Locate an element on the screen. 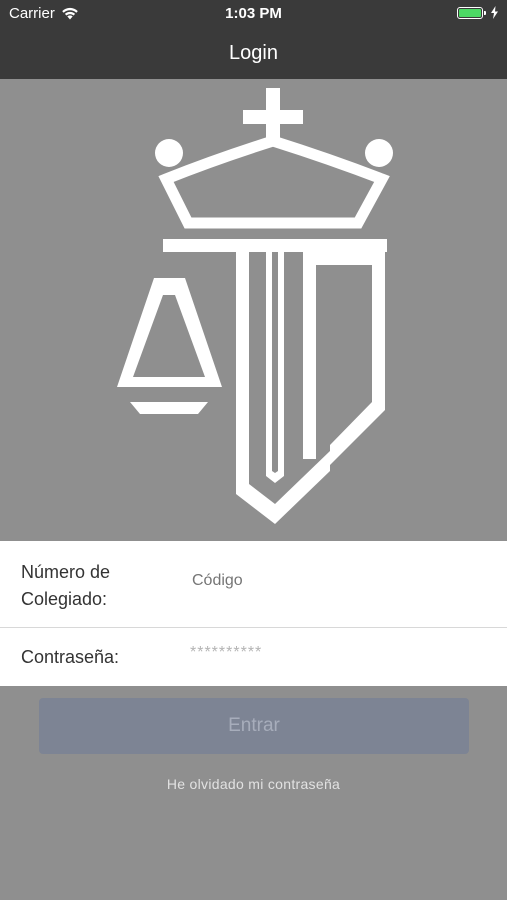 The width and height of the screenshot is (507, 900). shield-right-side is located at coordinates (344, 358).